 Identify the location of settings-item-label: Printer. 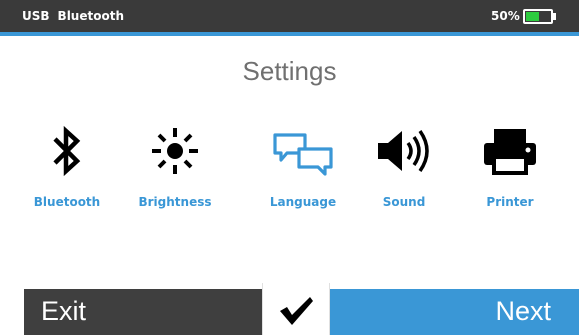
(510, 202).